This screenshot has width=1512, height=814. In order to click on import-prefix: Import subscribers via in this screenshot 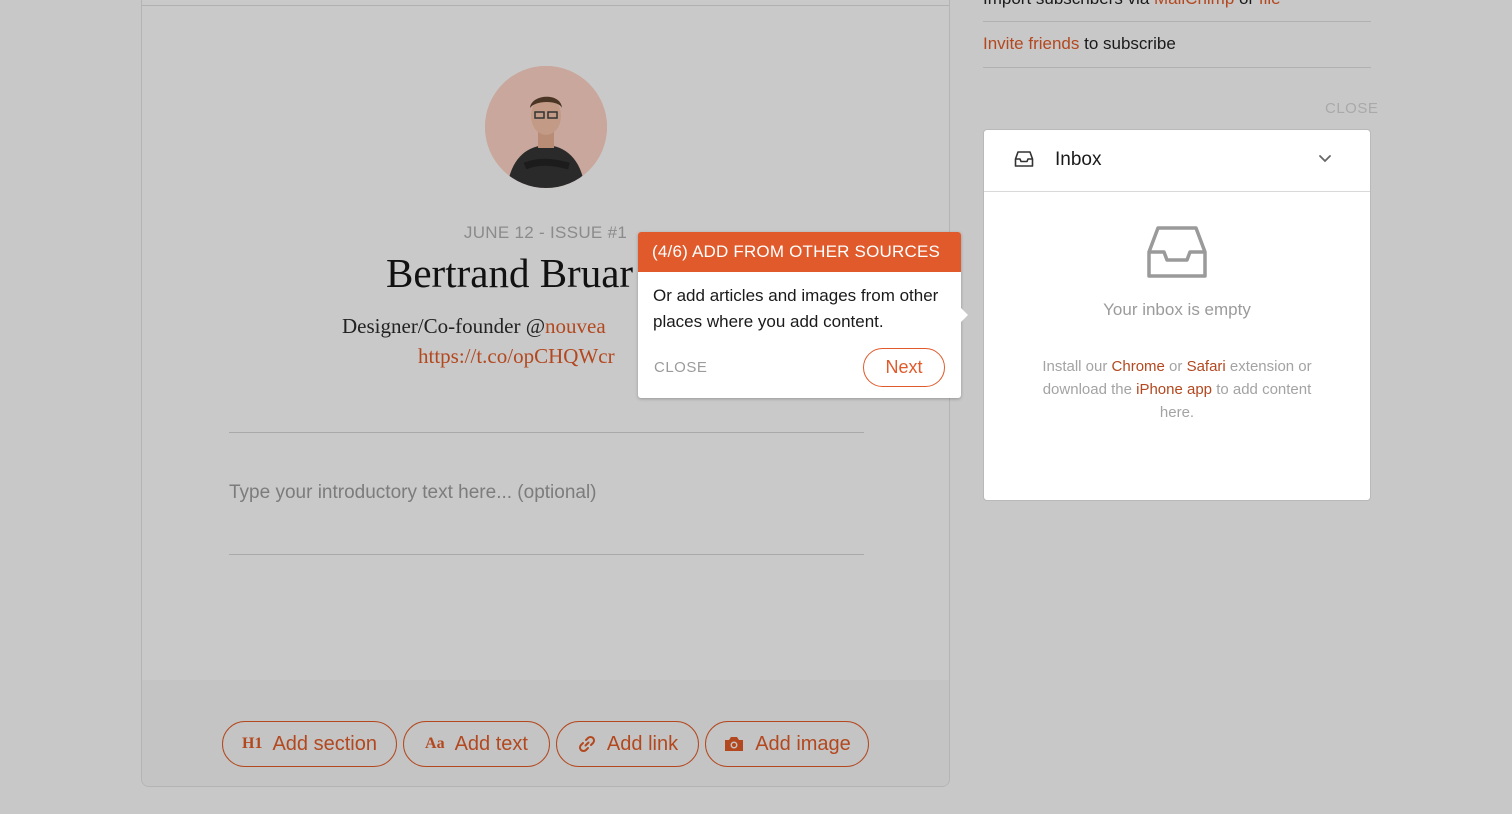, I will do `click(1068, 4)`.